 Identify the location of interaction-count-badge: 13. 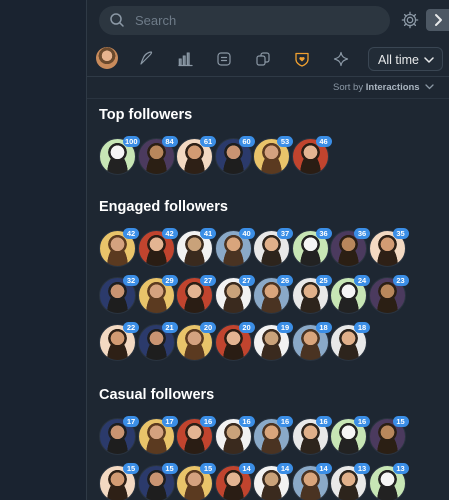
(362, 468).